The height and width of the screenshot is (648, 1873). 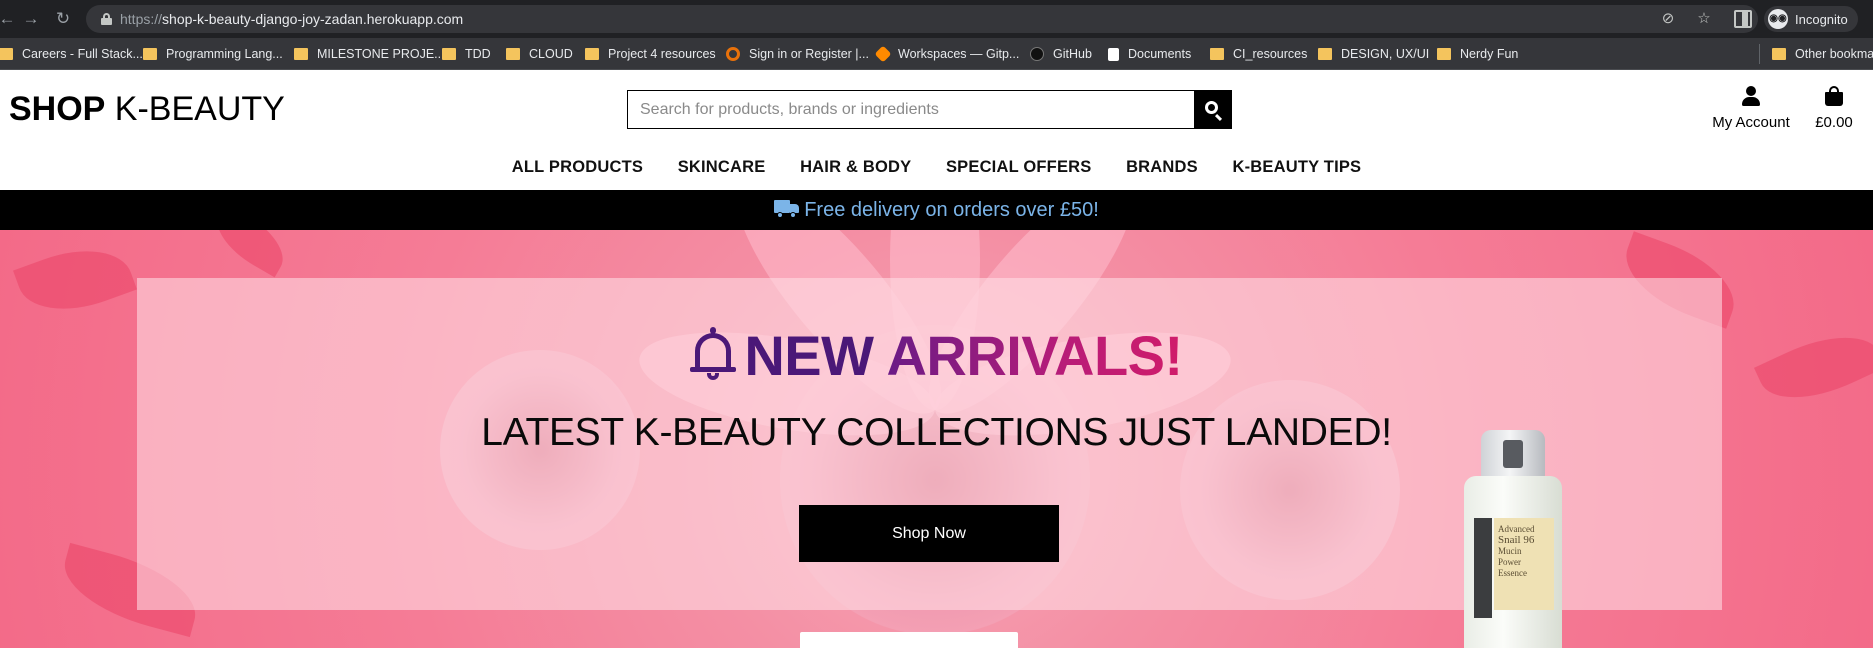 What do you see at coordinates (951, 210) in the screenshot?
I see `delivery-banner-text: Free delivery on orders over £50!` at bounding box center [951, 210].